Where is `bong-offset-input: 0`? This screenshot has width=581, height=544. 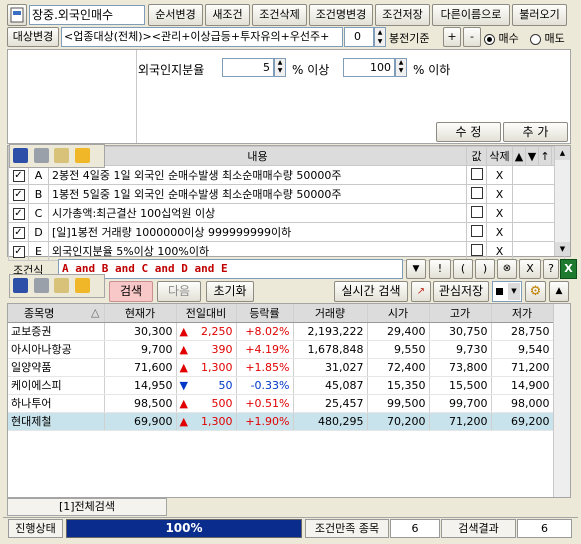
bong-offset-input: 0 is located at coordinates (359, 37).